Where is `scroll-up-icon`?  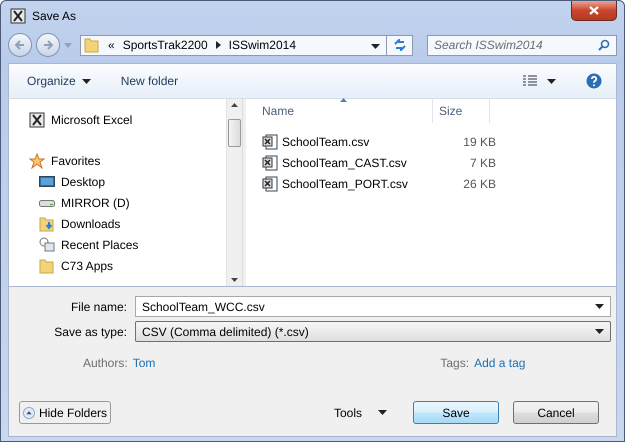
scroll-up-icon is located at coordinates (234, 105).